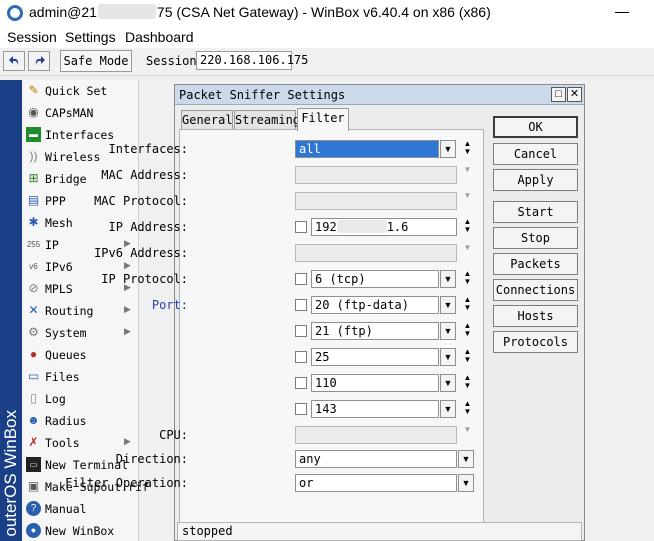  I want to click on packets-button: Packets, so click(535, 264).